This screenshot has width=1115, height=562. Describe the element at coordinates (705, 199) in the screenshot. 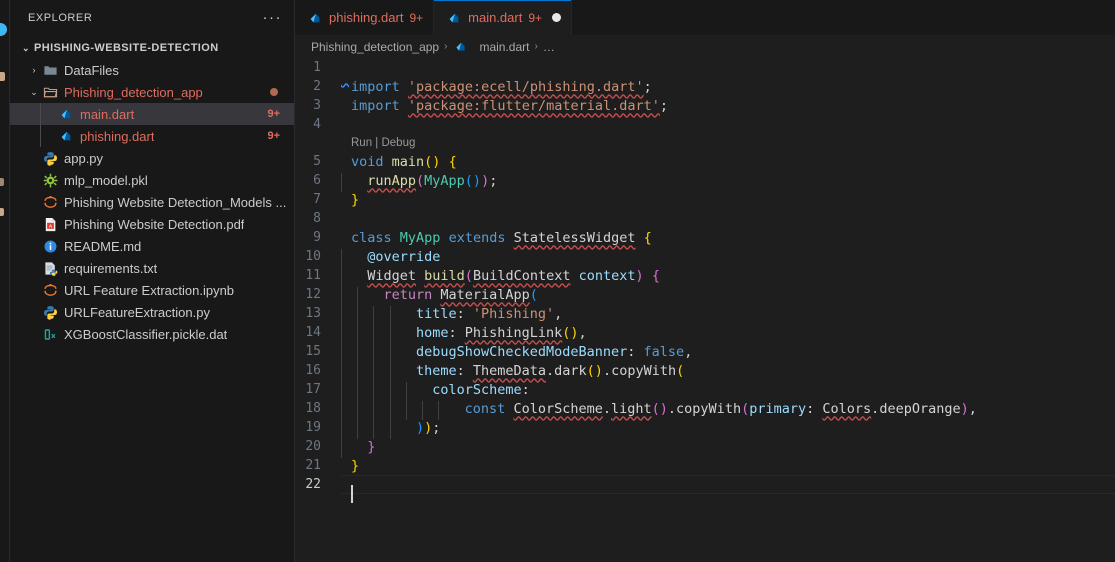

I see `code-line: 7}` at that location.